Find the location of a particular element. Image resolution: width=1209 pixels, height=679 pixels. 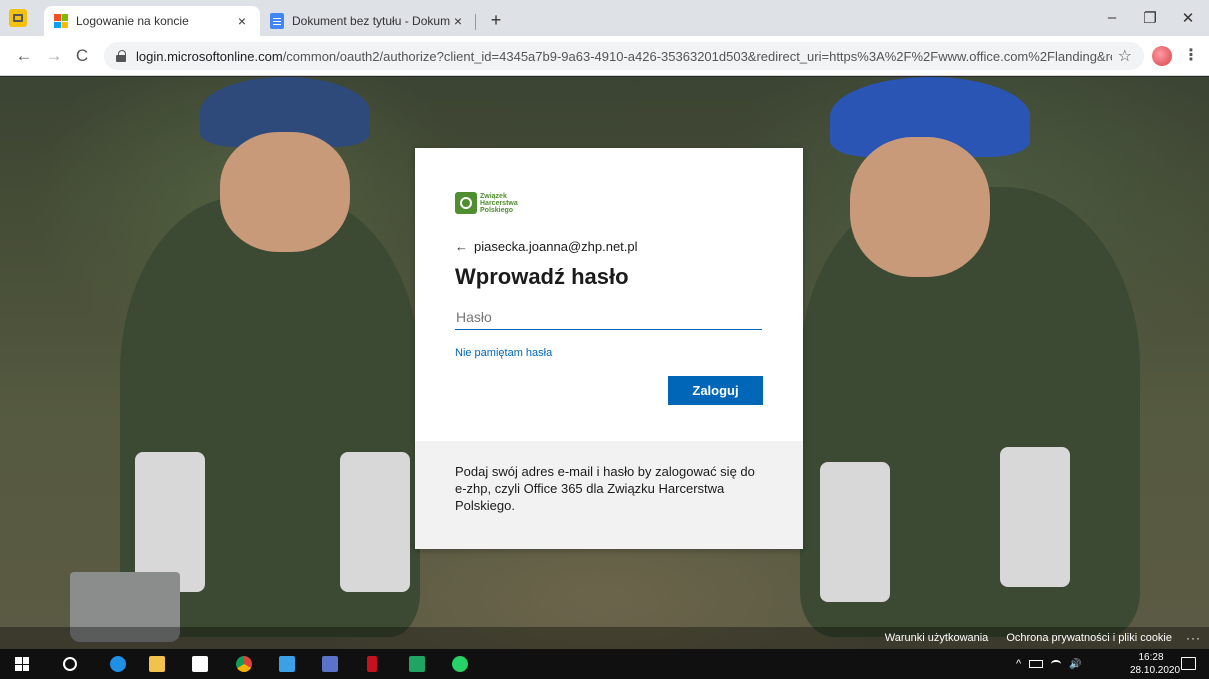

google-docs-icon is located at coordinates (277, 21).